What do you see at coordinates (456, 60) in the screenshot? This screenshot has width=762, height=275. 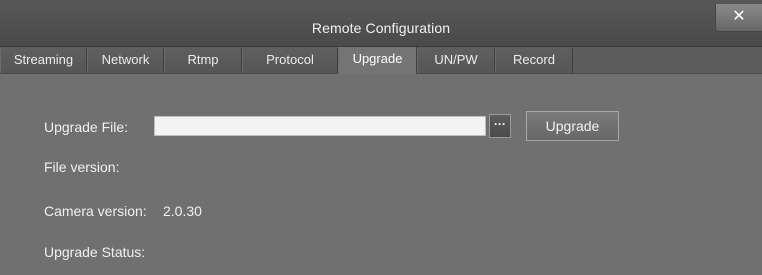 I see `tab-un-pw: UN/PW` at bounding box center [456, 60].